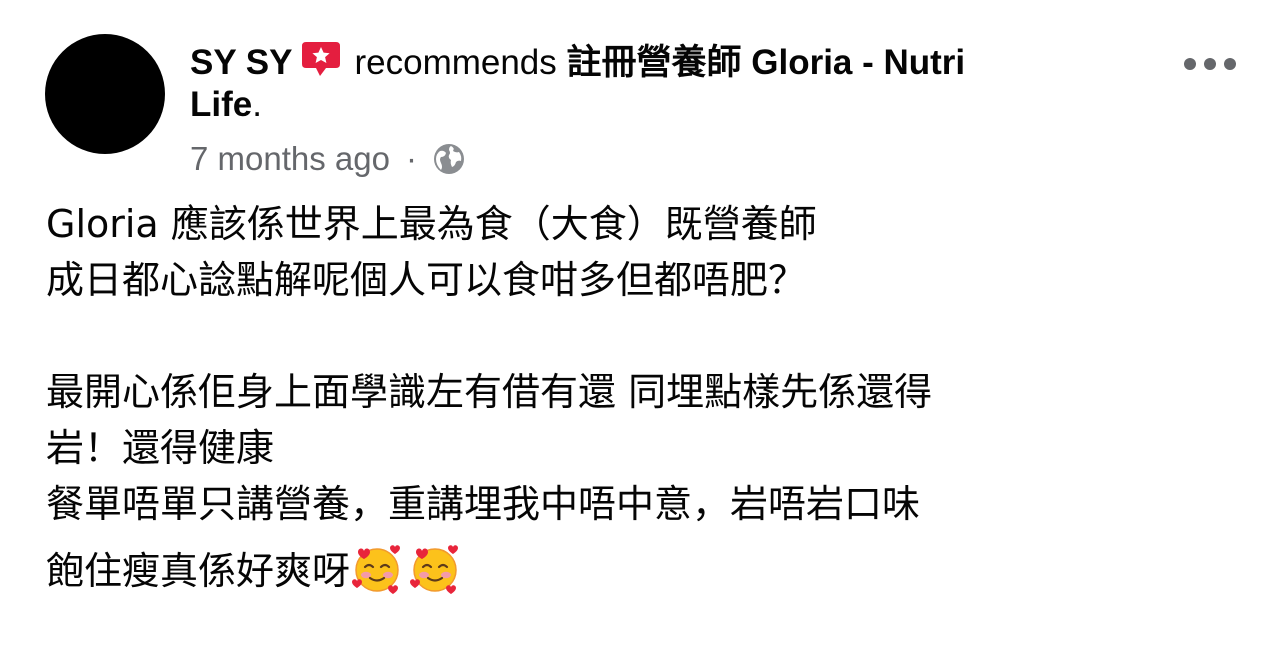 The image size is (1284, 659). Describe the element at coordinates (290, 159) in the screenshot. I see `timestamp: 7 months ago` at that location.